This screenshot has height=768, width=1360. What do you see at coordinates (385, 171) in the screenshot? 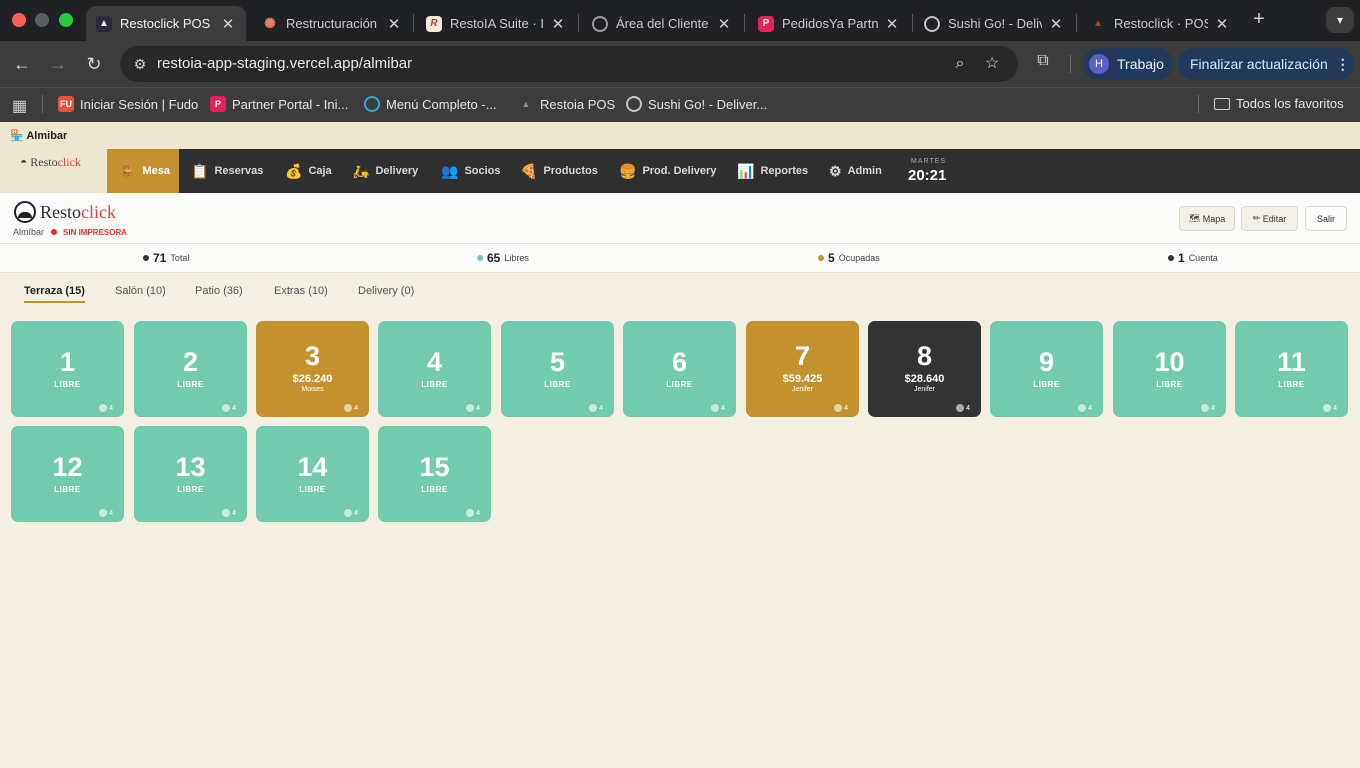
I see `nav-item-delivery: 🛵 Delivery` at bounding box center [385, 171].